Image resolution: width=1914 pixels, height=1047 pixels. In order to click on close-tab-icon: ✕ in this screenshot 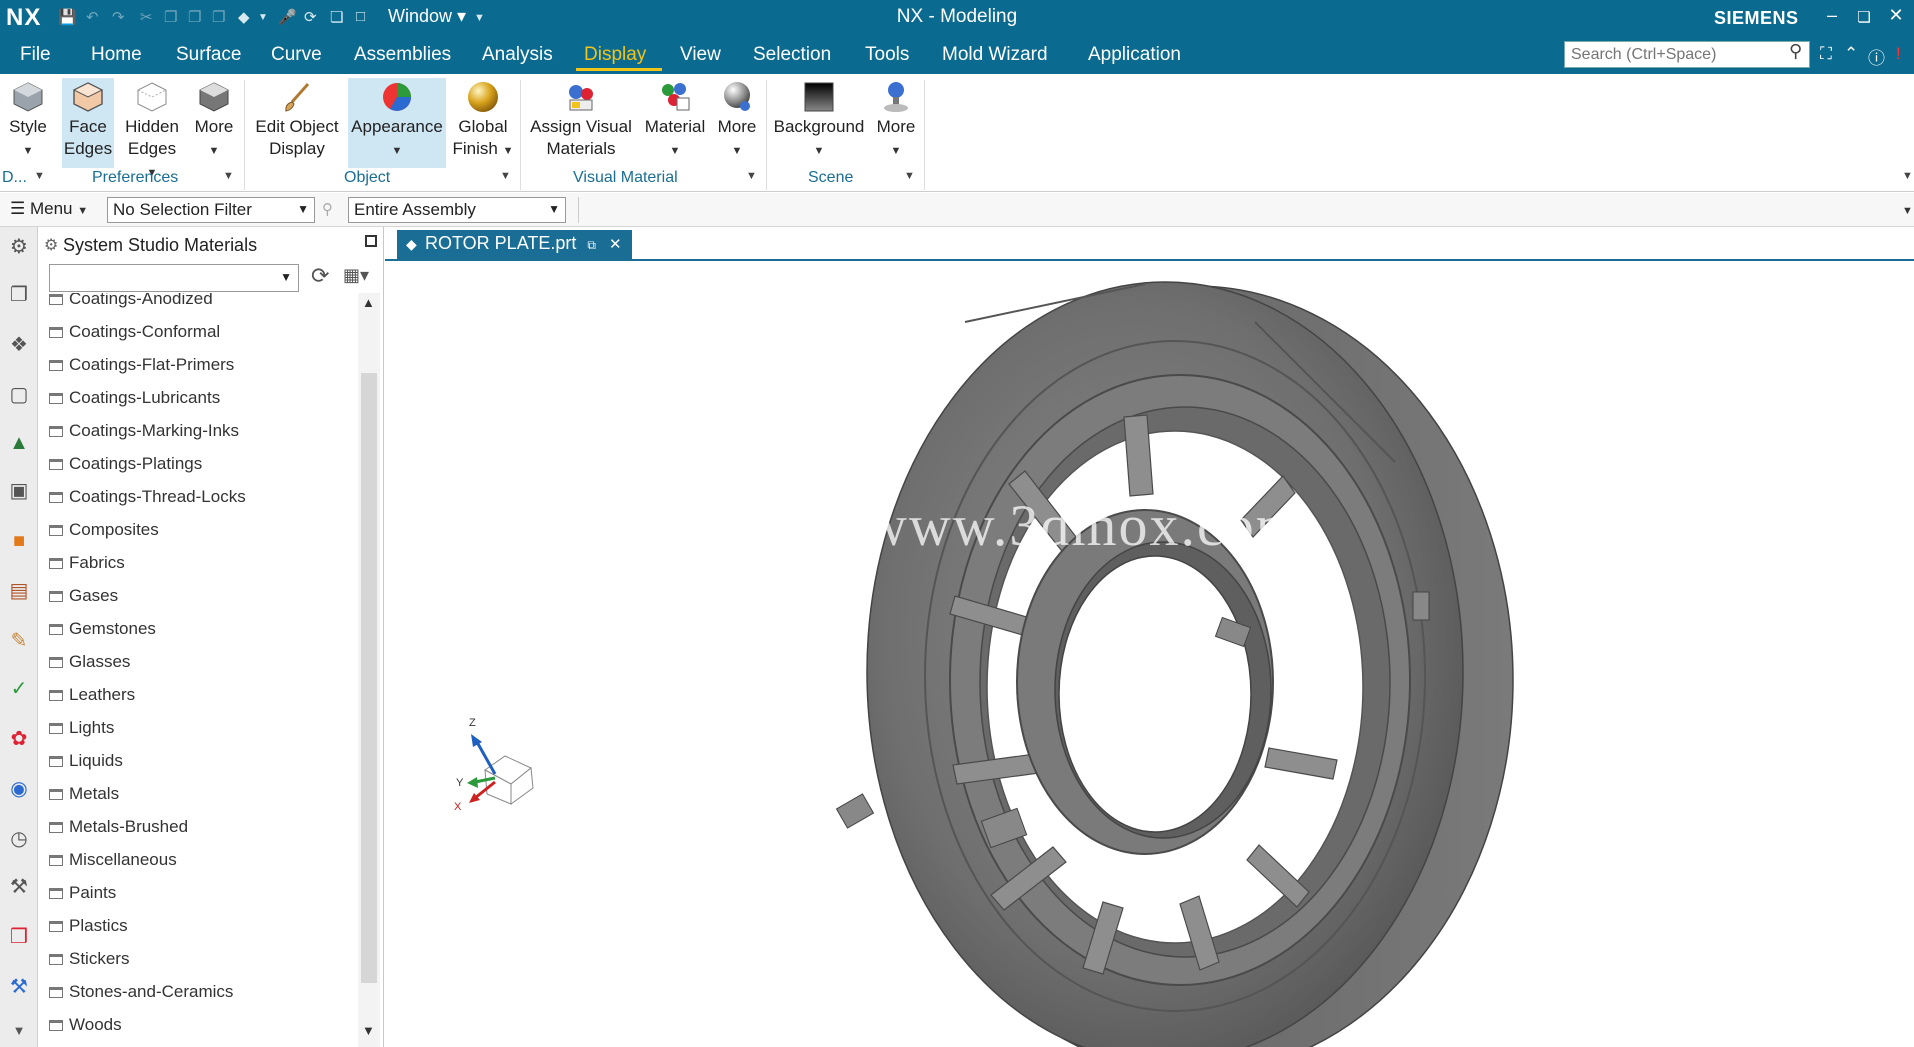, I will do `click(615, 244)`.